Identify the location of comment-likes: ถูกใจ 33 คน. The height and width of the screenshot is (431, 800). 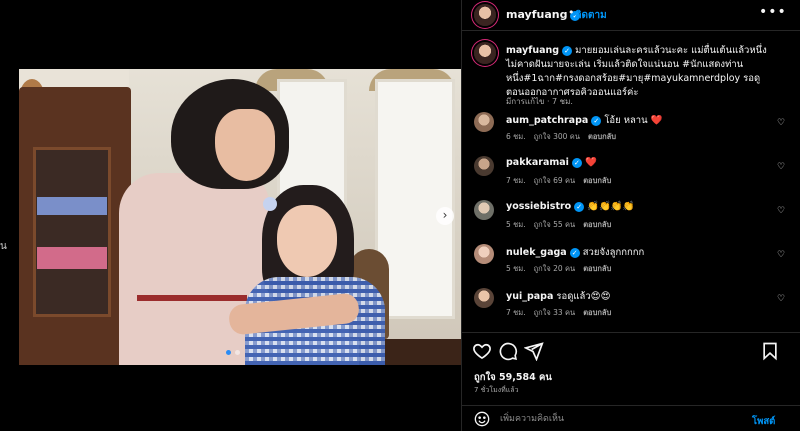
(555, 312).